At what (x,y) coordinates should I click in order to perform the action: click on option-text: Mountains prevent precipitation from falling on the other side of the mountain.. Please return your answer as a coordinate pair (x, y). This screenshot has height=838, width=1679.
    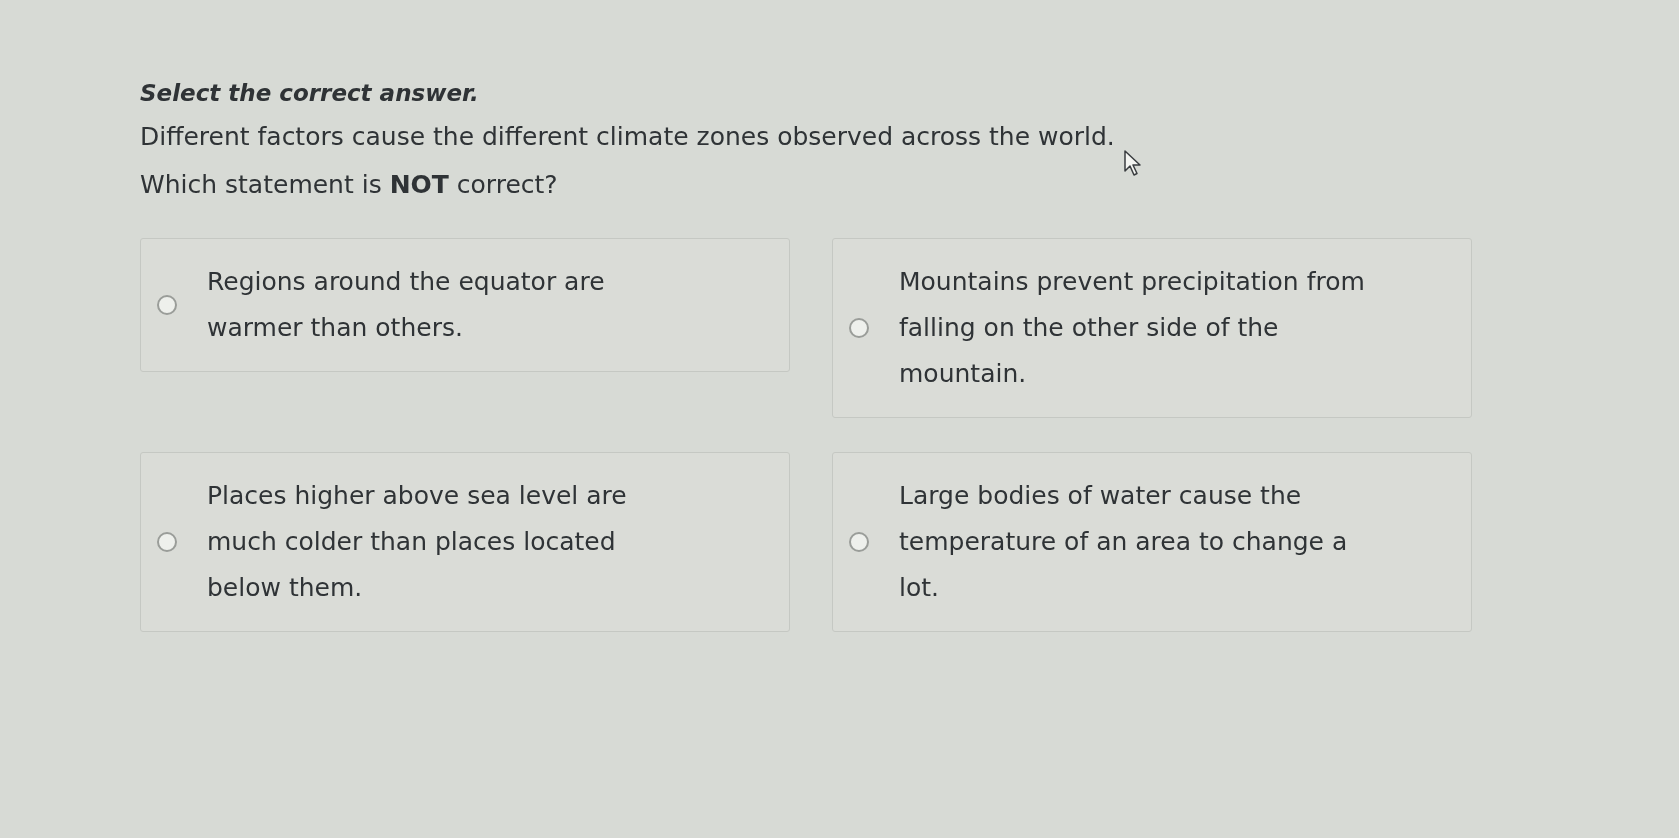
    Looking at the image, I should click on (1132, 328).